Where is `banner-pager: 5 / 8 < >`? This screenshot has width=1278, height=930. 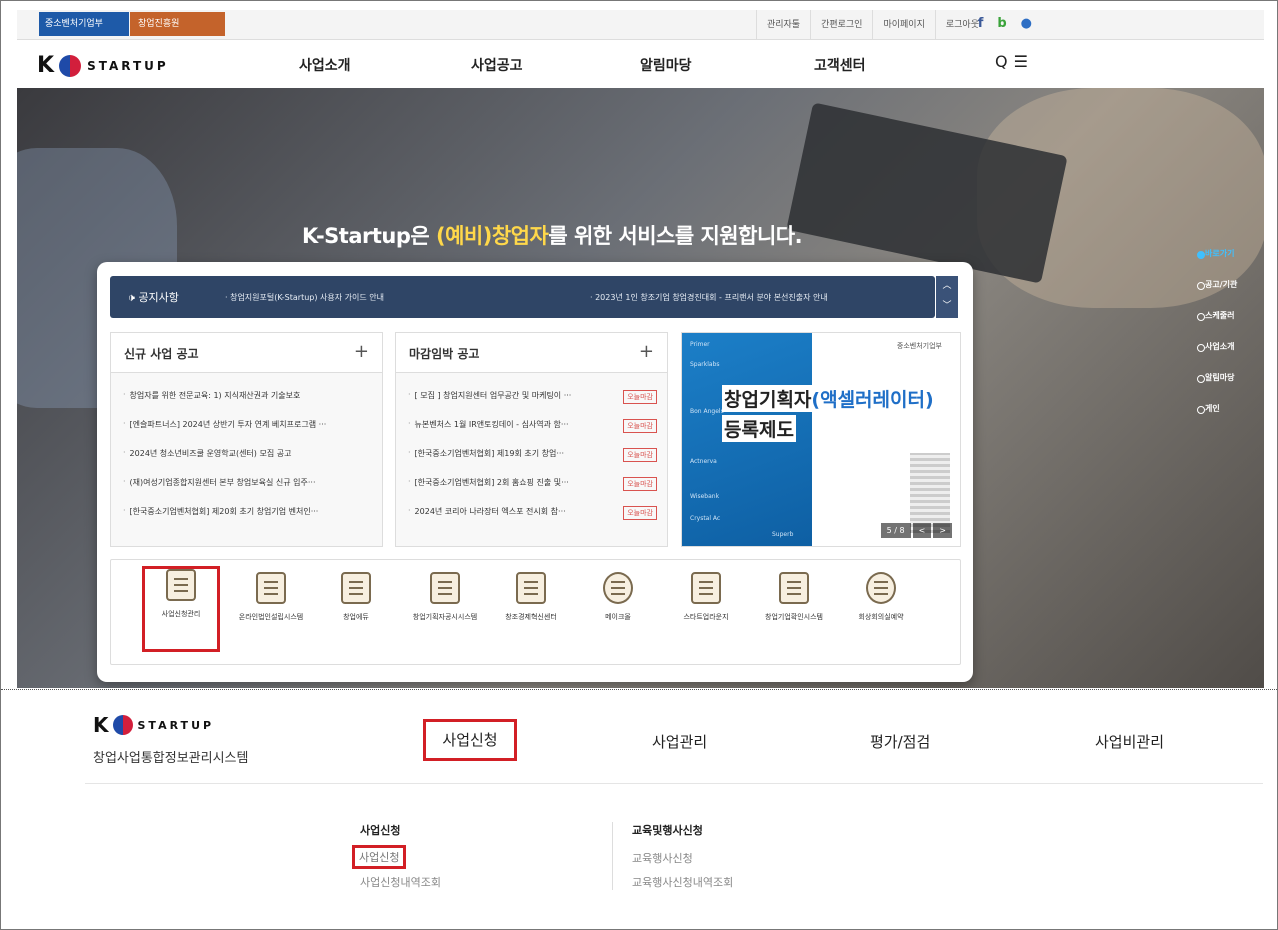
banner-pager: 5 / 8 < > is located at coordinates (916, 530).